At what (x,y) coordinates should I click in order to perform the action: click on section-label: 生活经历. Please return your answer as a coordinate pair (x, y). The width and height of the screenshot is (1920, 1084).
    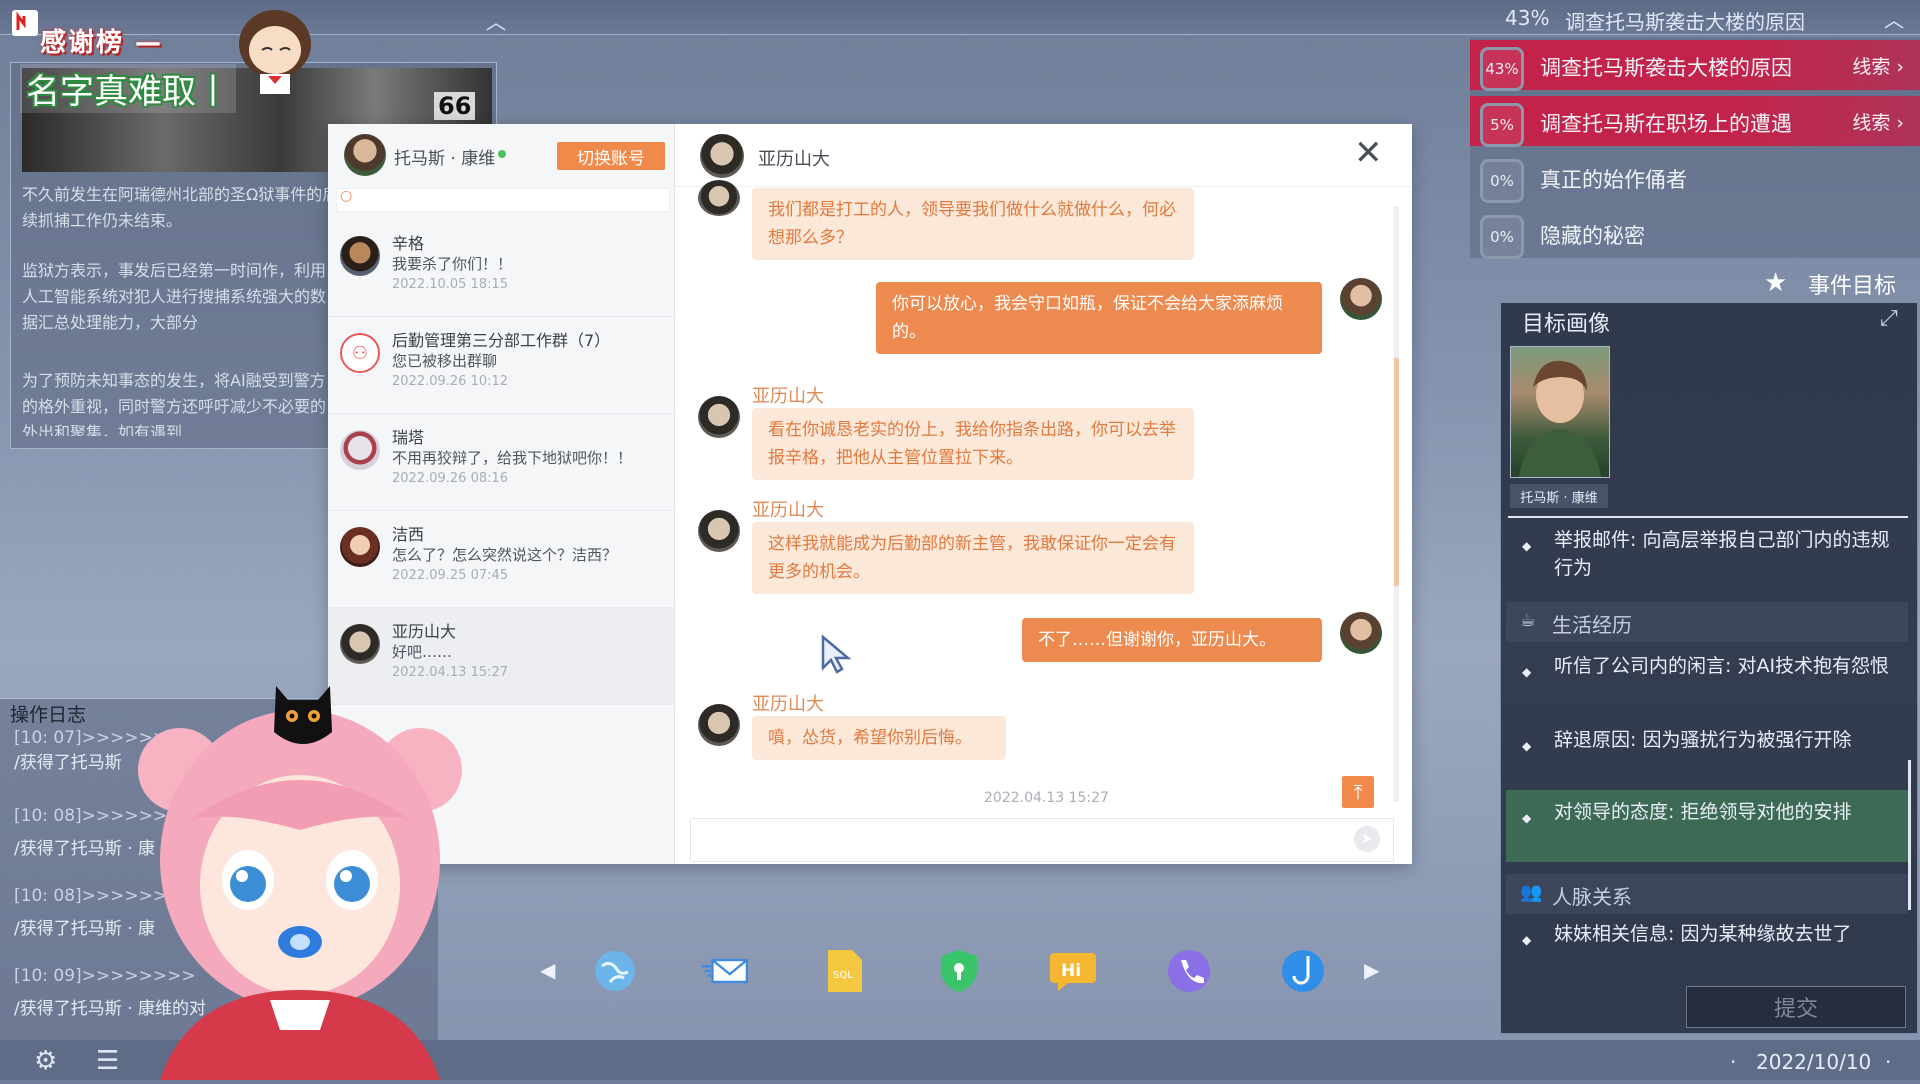
    Looking at the image, I should click on (1592, 625).